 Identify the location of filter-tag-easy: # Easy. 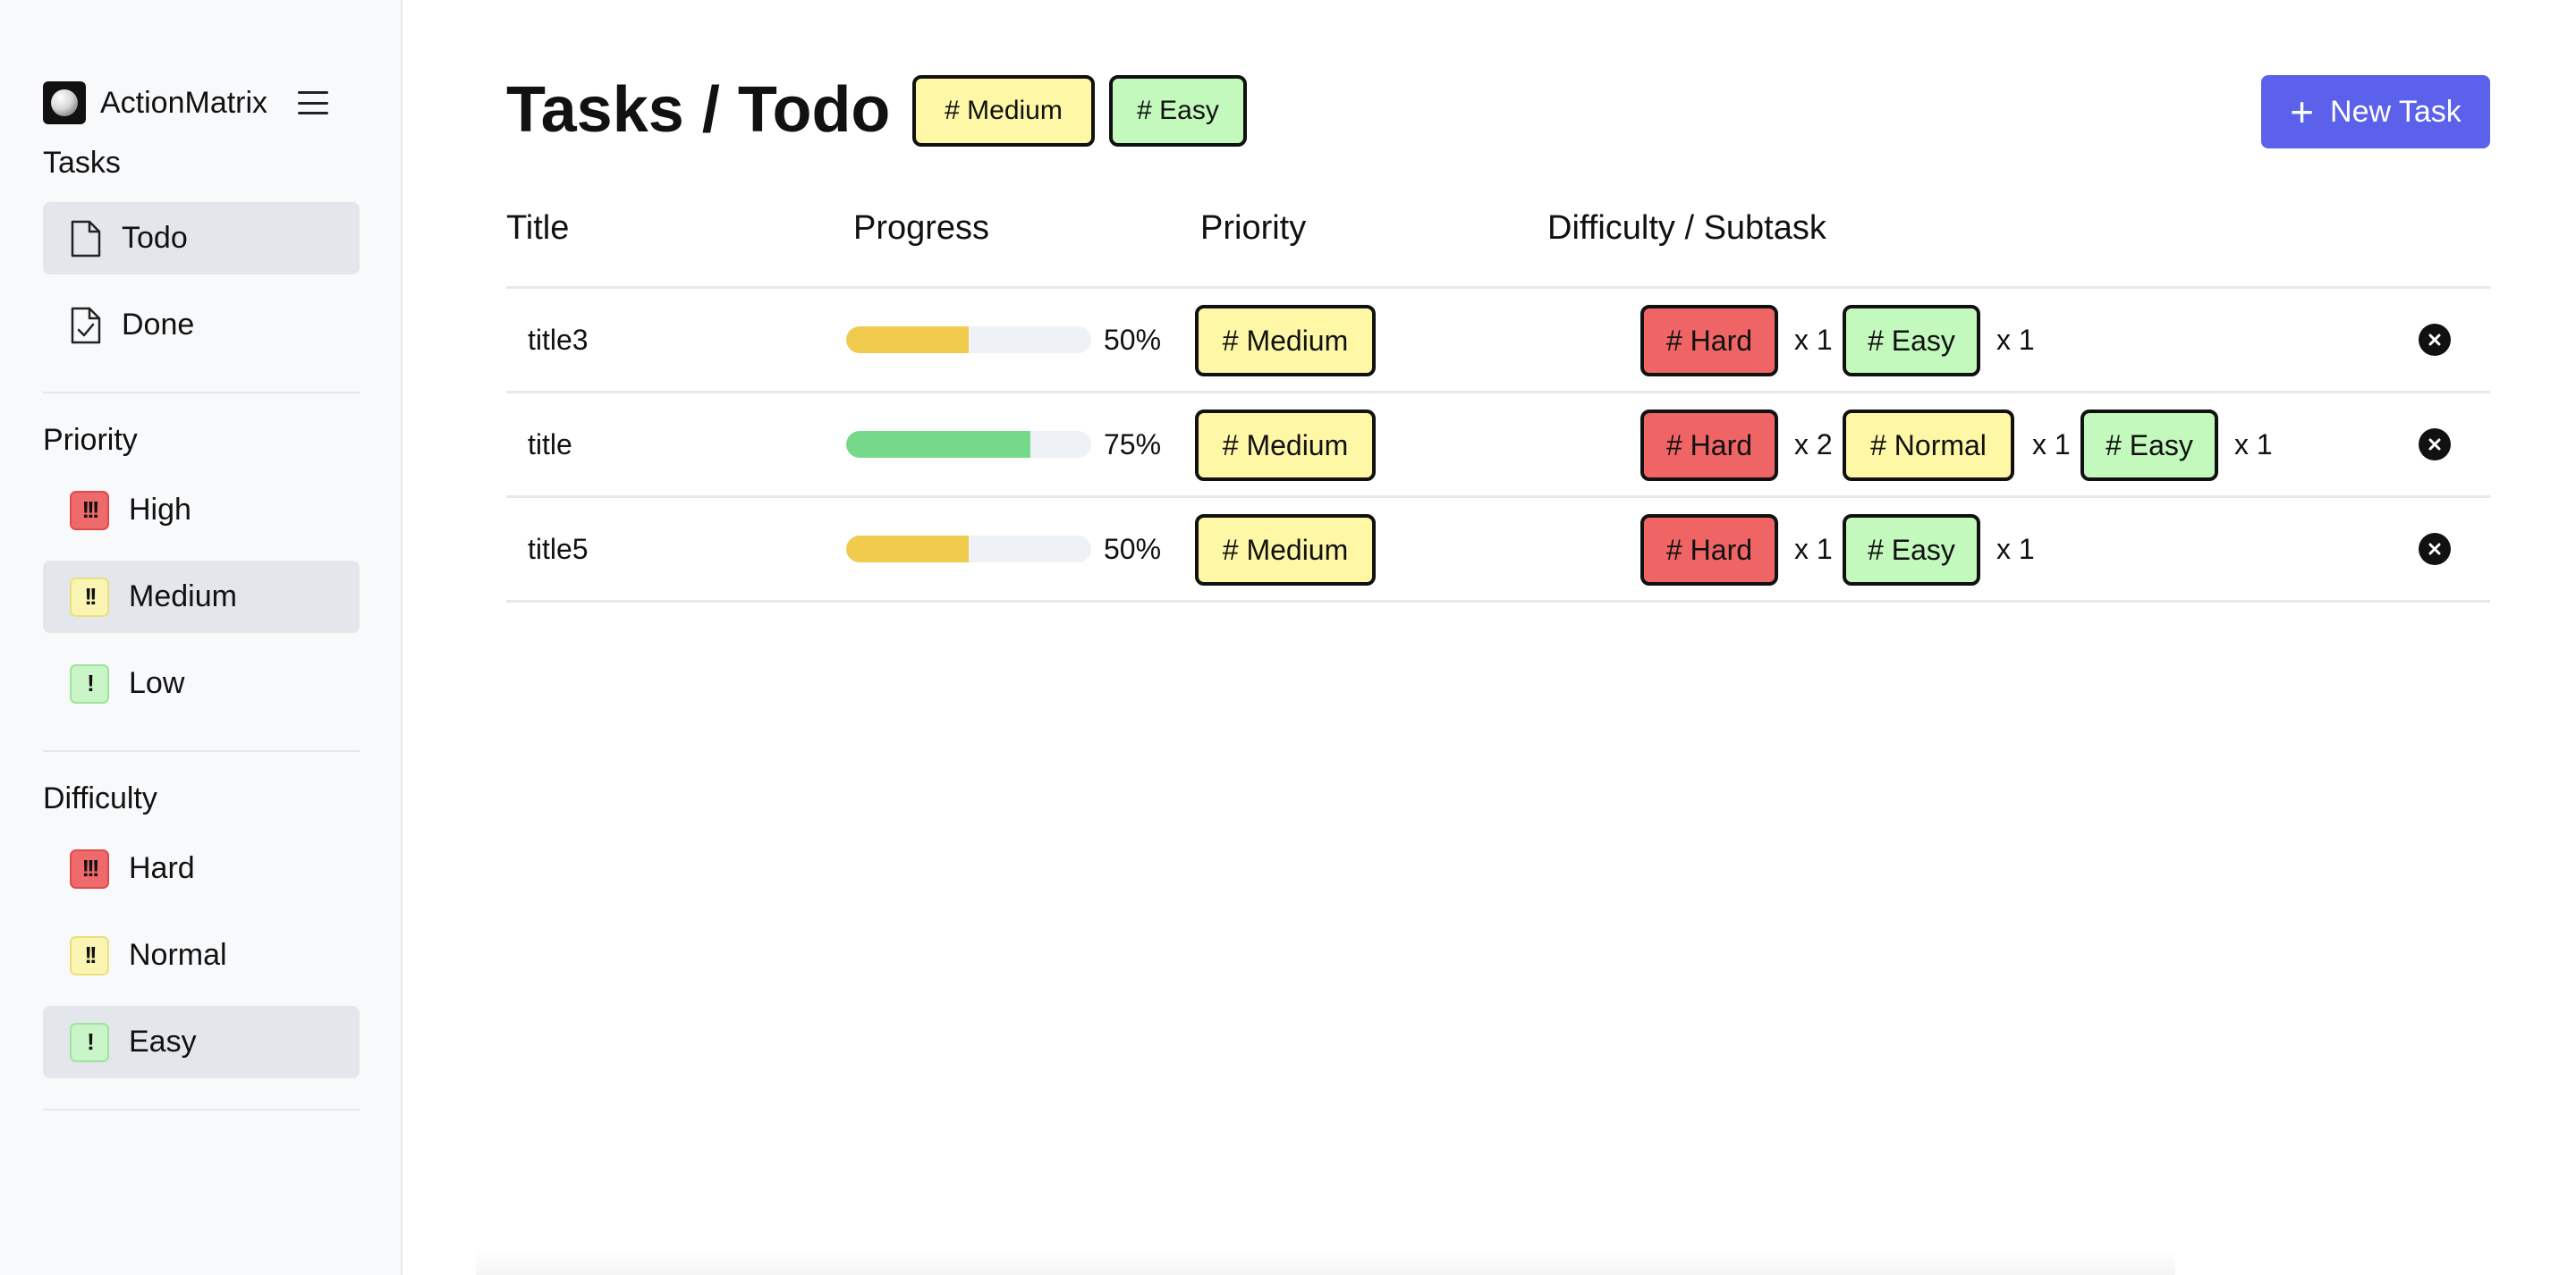
(1178, 111).